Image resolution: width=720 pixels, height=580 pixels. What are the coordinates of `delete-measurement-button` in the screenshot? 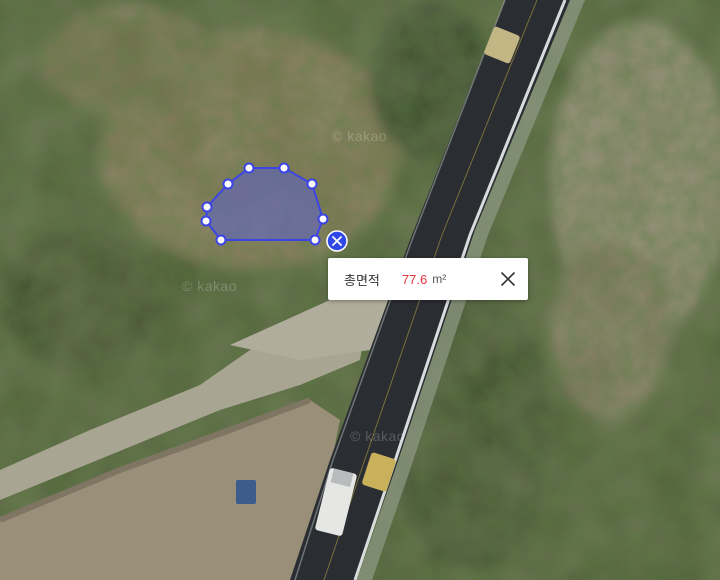 It's located at (337, 241).